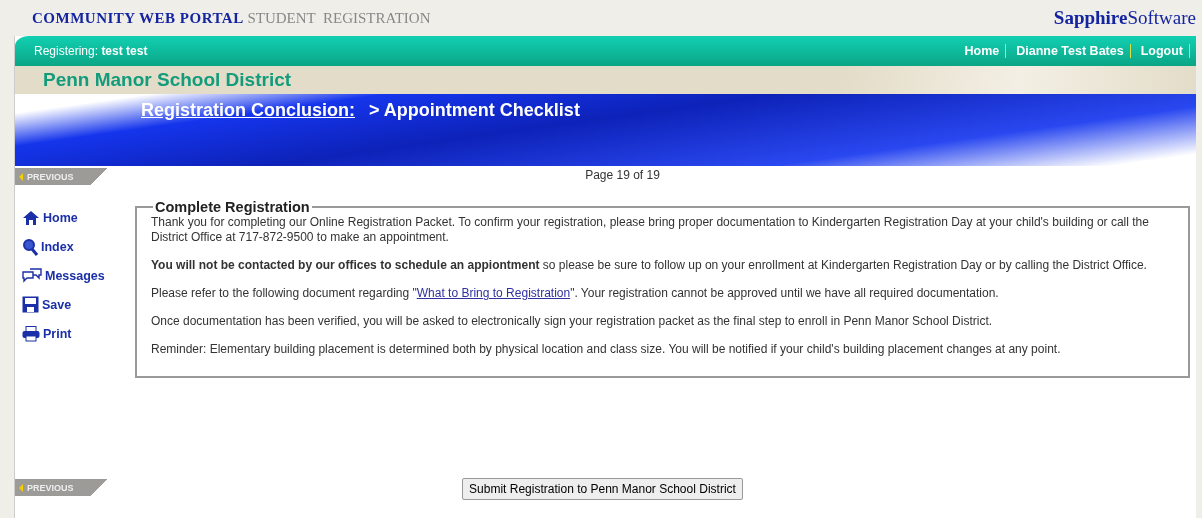 The width and height of the screenshot is (1202, 518). What do you see at coordinates (339, 17) in the screenshot?
I see `section-title: STUDENT REGISTRATION` at bounding box center [339, 17].